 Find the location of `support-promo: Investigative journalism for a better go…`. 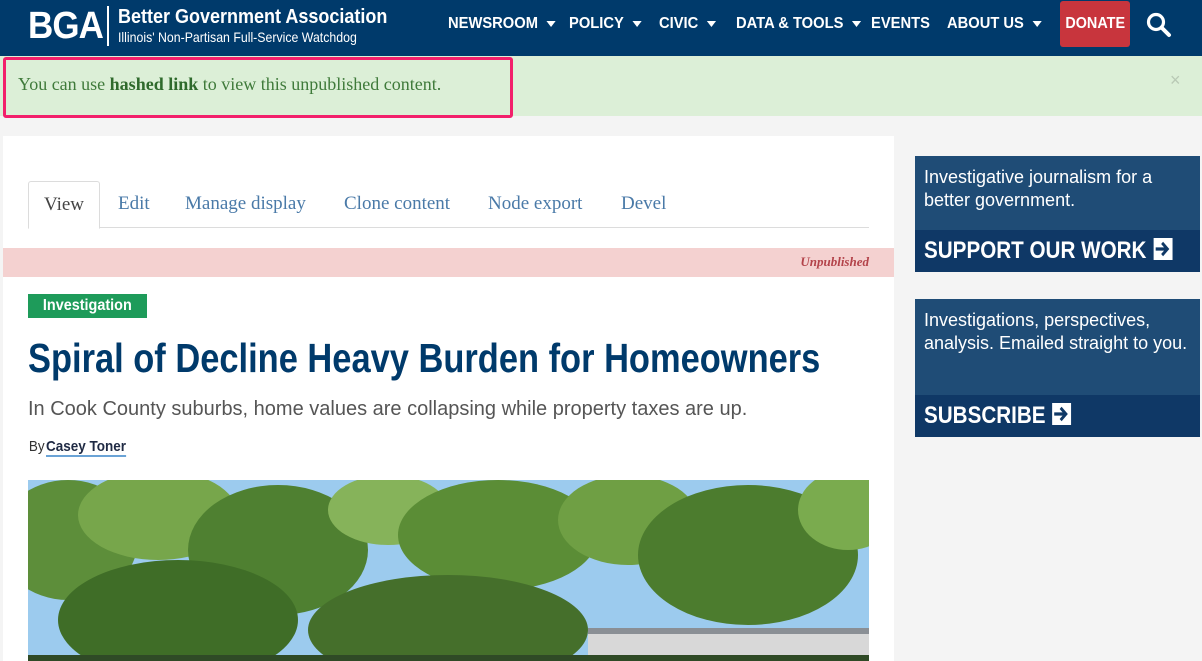

support-promo: Investigative journalism for a better go… is located at coordinates (1057, 214).